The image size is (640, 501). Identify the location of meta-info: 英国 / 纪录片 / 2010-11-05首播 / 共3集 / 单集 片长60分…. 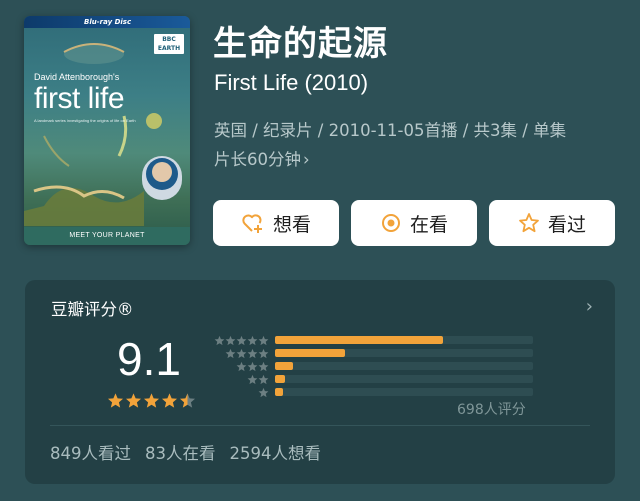
(414, 145).